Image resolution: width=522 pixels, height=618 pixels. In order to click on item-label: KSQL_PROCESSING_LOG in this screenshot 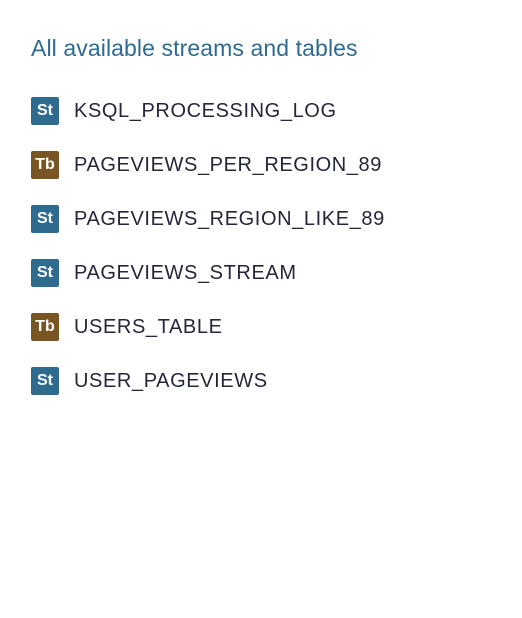, I will do `click(205, 110)`.